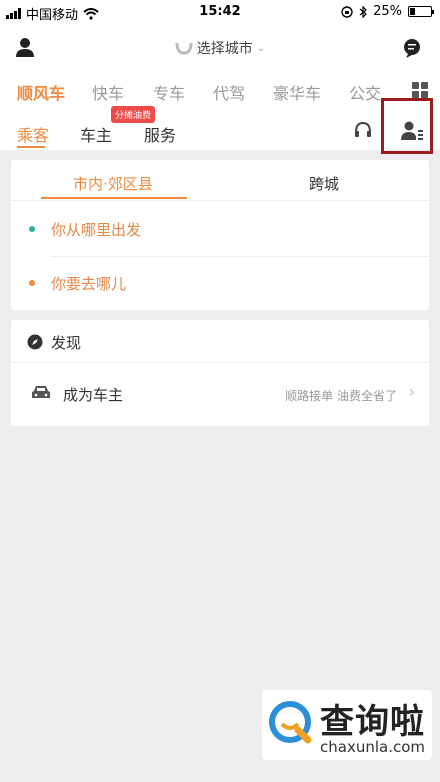 This screenshot has width=440, height=782. Describe the element at coordinates (160, 134) in the screenshot. I see `tab-service: 服务` at that location.